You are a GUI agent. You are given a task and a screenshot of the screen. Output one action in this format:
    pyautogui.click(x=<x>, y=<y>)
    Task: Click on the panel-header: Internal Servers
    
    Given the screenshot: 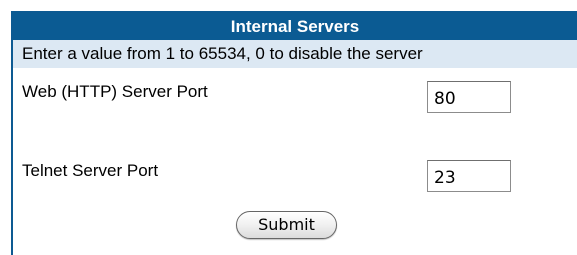 What is the action you would take?
    pyautogui.click(x=295, y=26)
    